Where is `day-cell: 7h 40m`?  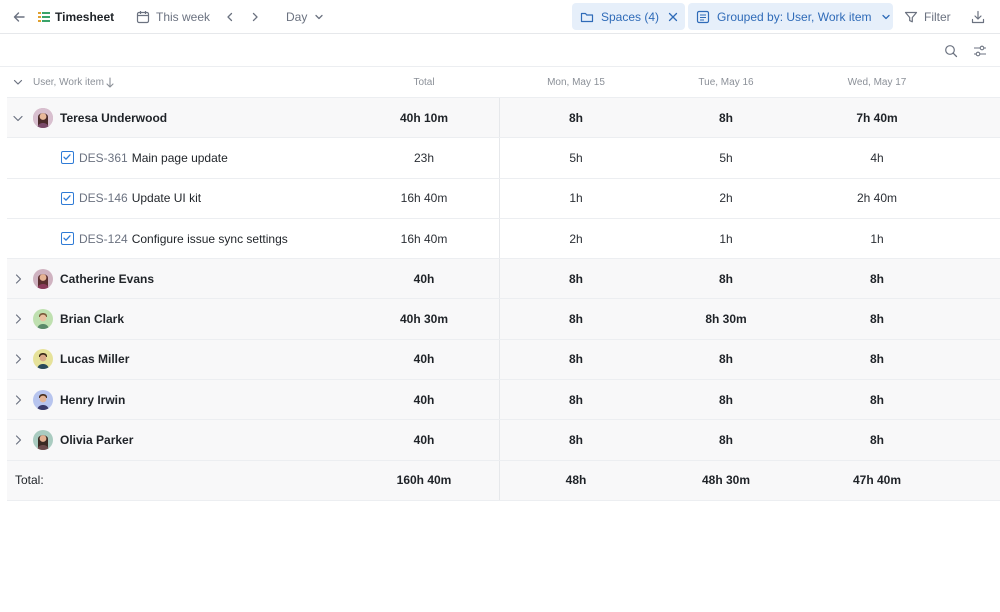
day-cell: 7h 40m is located at coordinates (877, 117).